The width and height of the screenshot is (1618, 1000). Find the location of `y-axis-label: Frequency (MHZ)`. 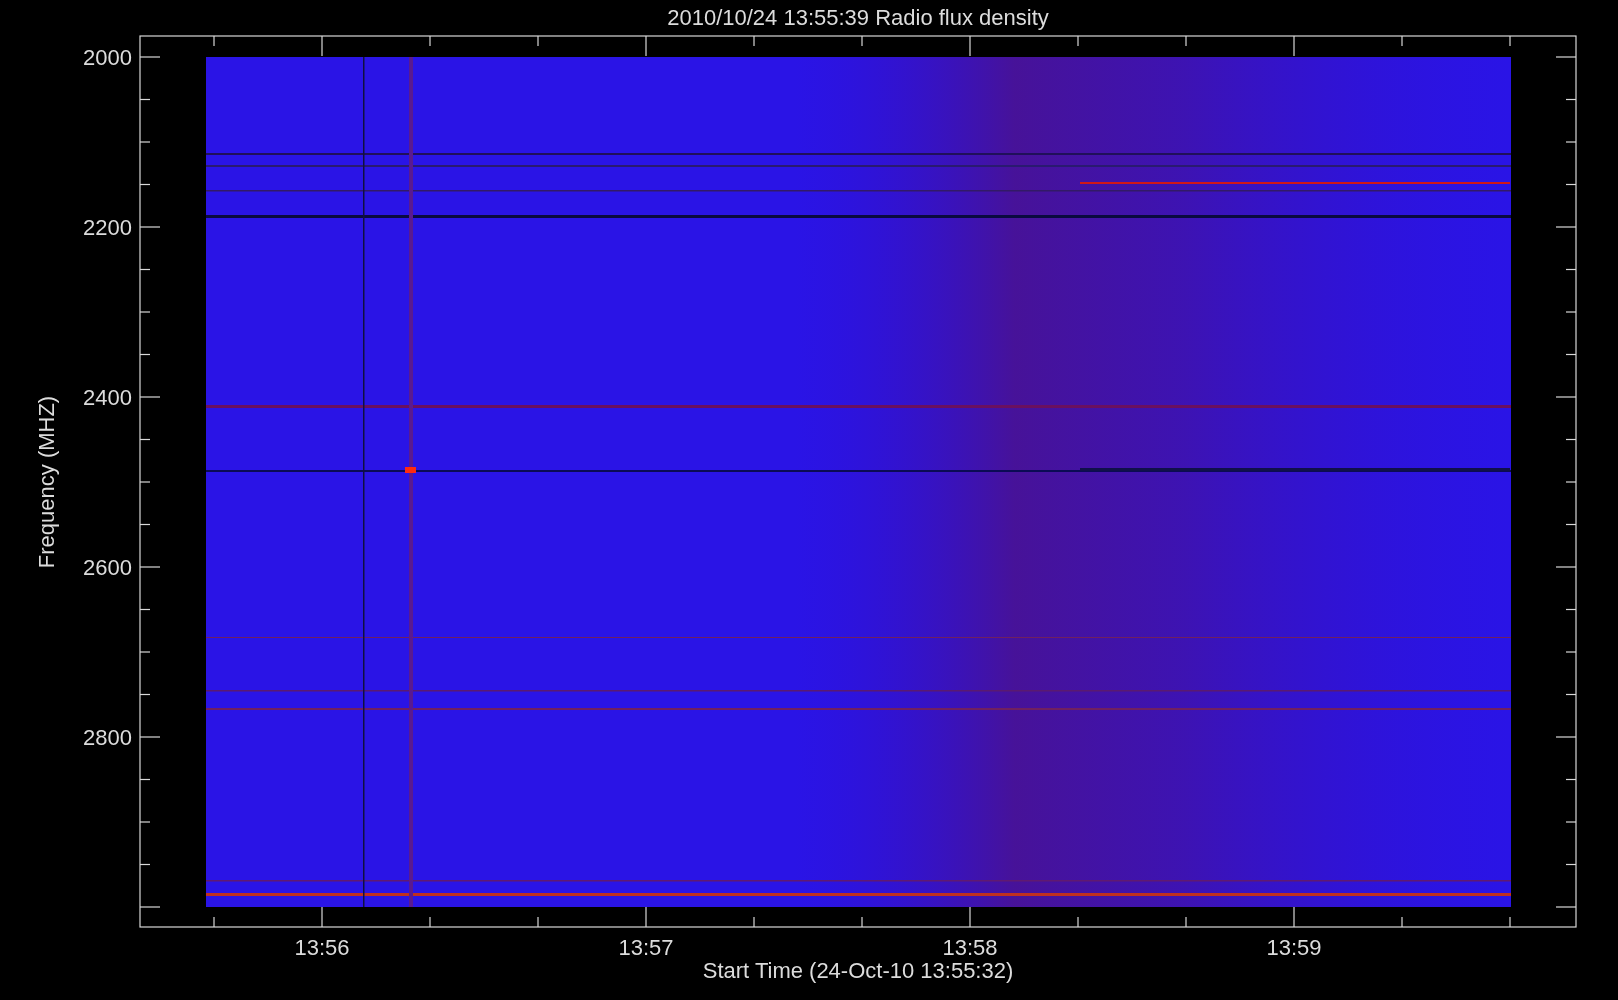

y-axis-label: Frequency (MHZ) is located at coordinates (46, 482).